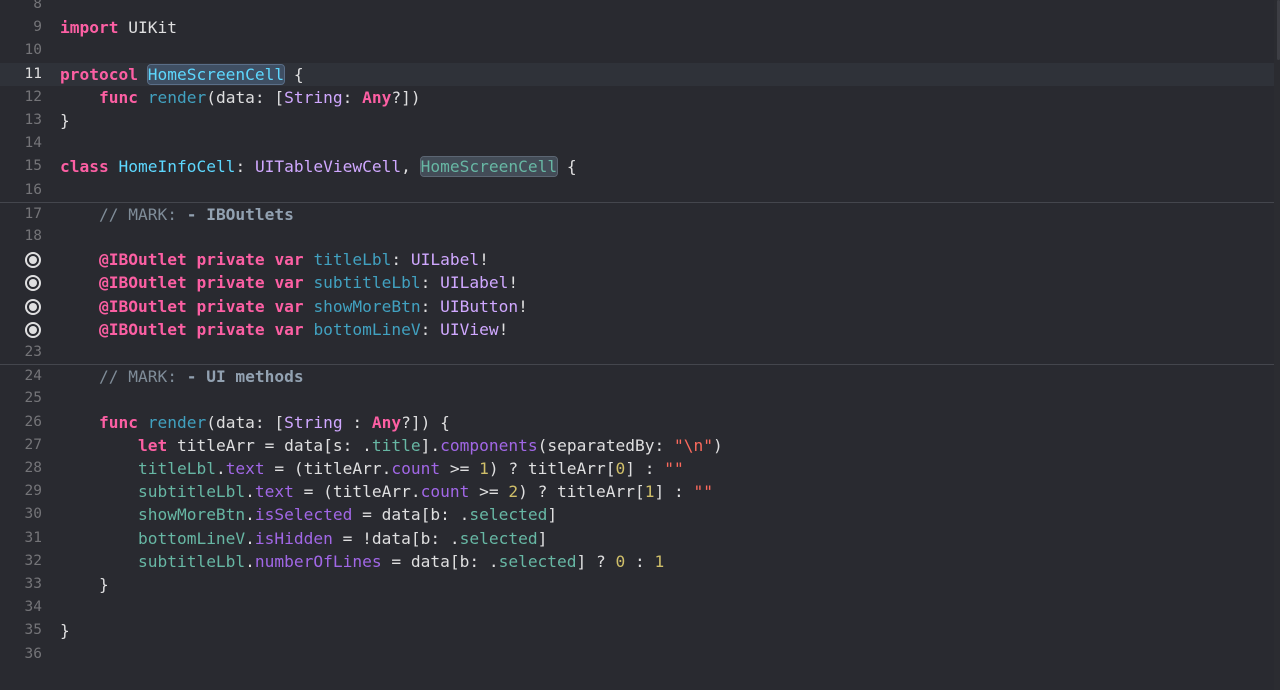 The width and height of the screenshot is (1280, 690). What do you see at coordinates (21, 538) in the screenshot?
I see `line-number: 31` at bounding box center [21, 538].